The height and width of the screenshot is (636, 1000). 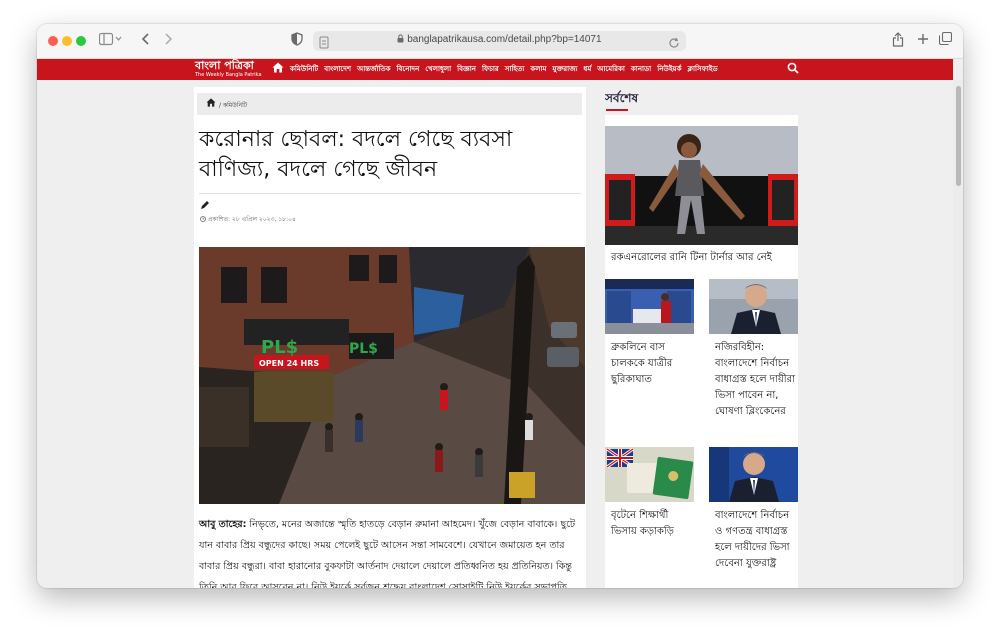 I want to click on pen-icon, so click(x=205, y=206).